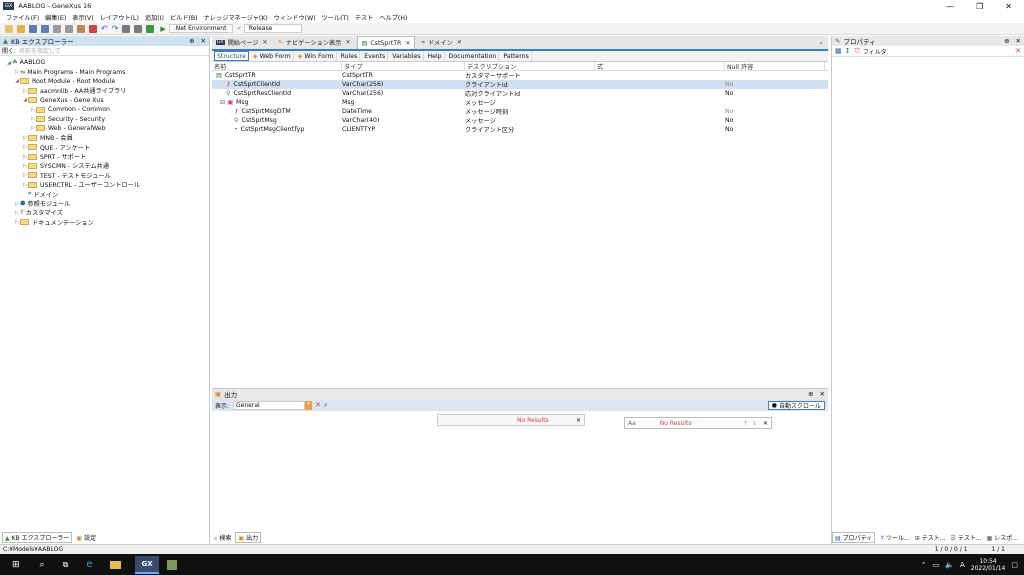  Describe the element at coordinates (37, 537) in the screenshot. I see `tab-kb-explorer: ▲ KB エクスプローラー` at that location.